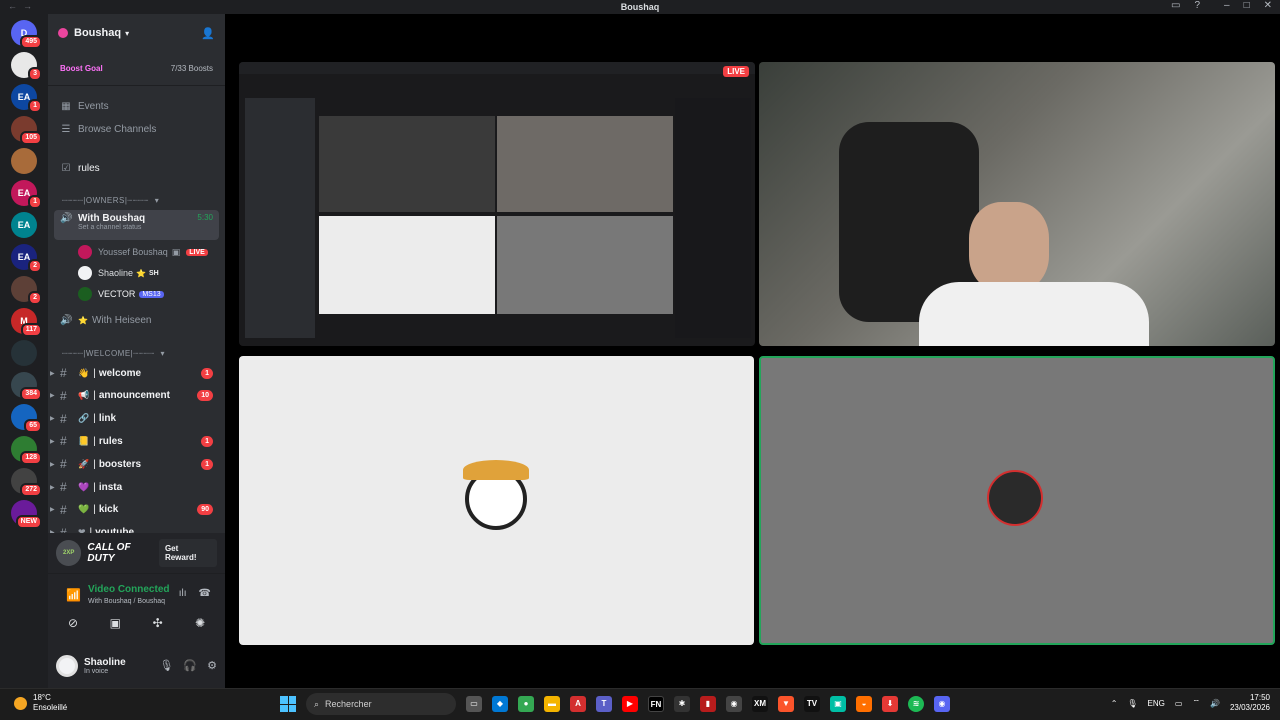 The image size is (1280, 720). I want to click on activities-button: ✣, so click(158, 623).